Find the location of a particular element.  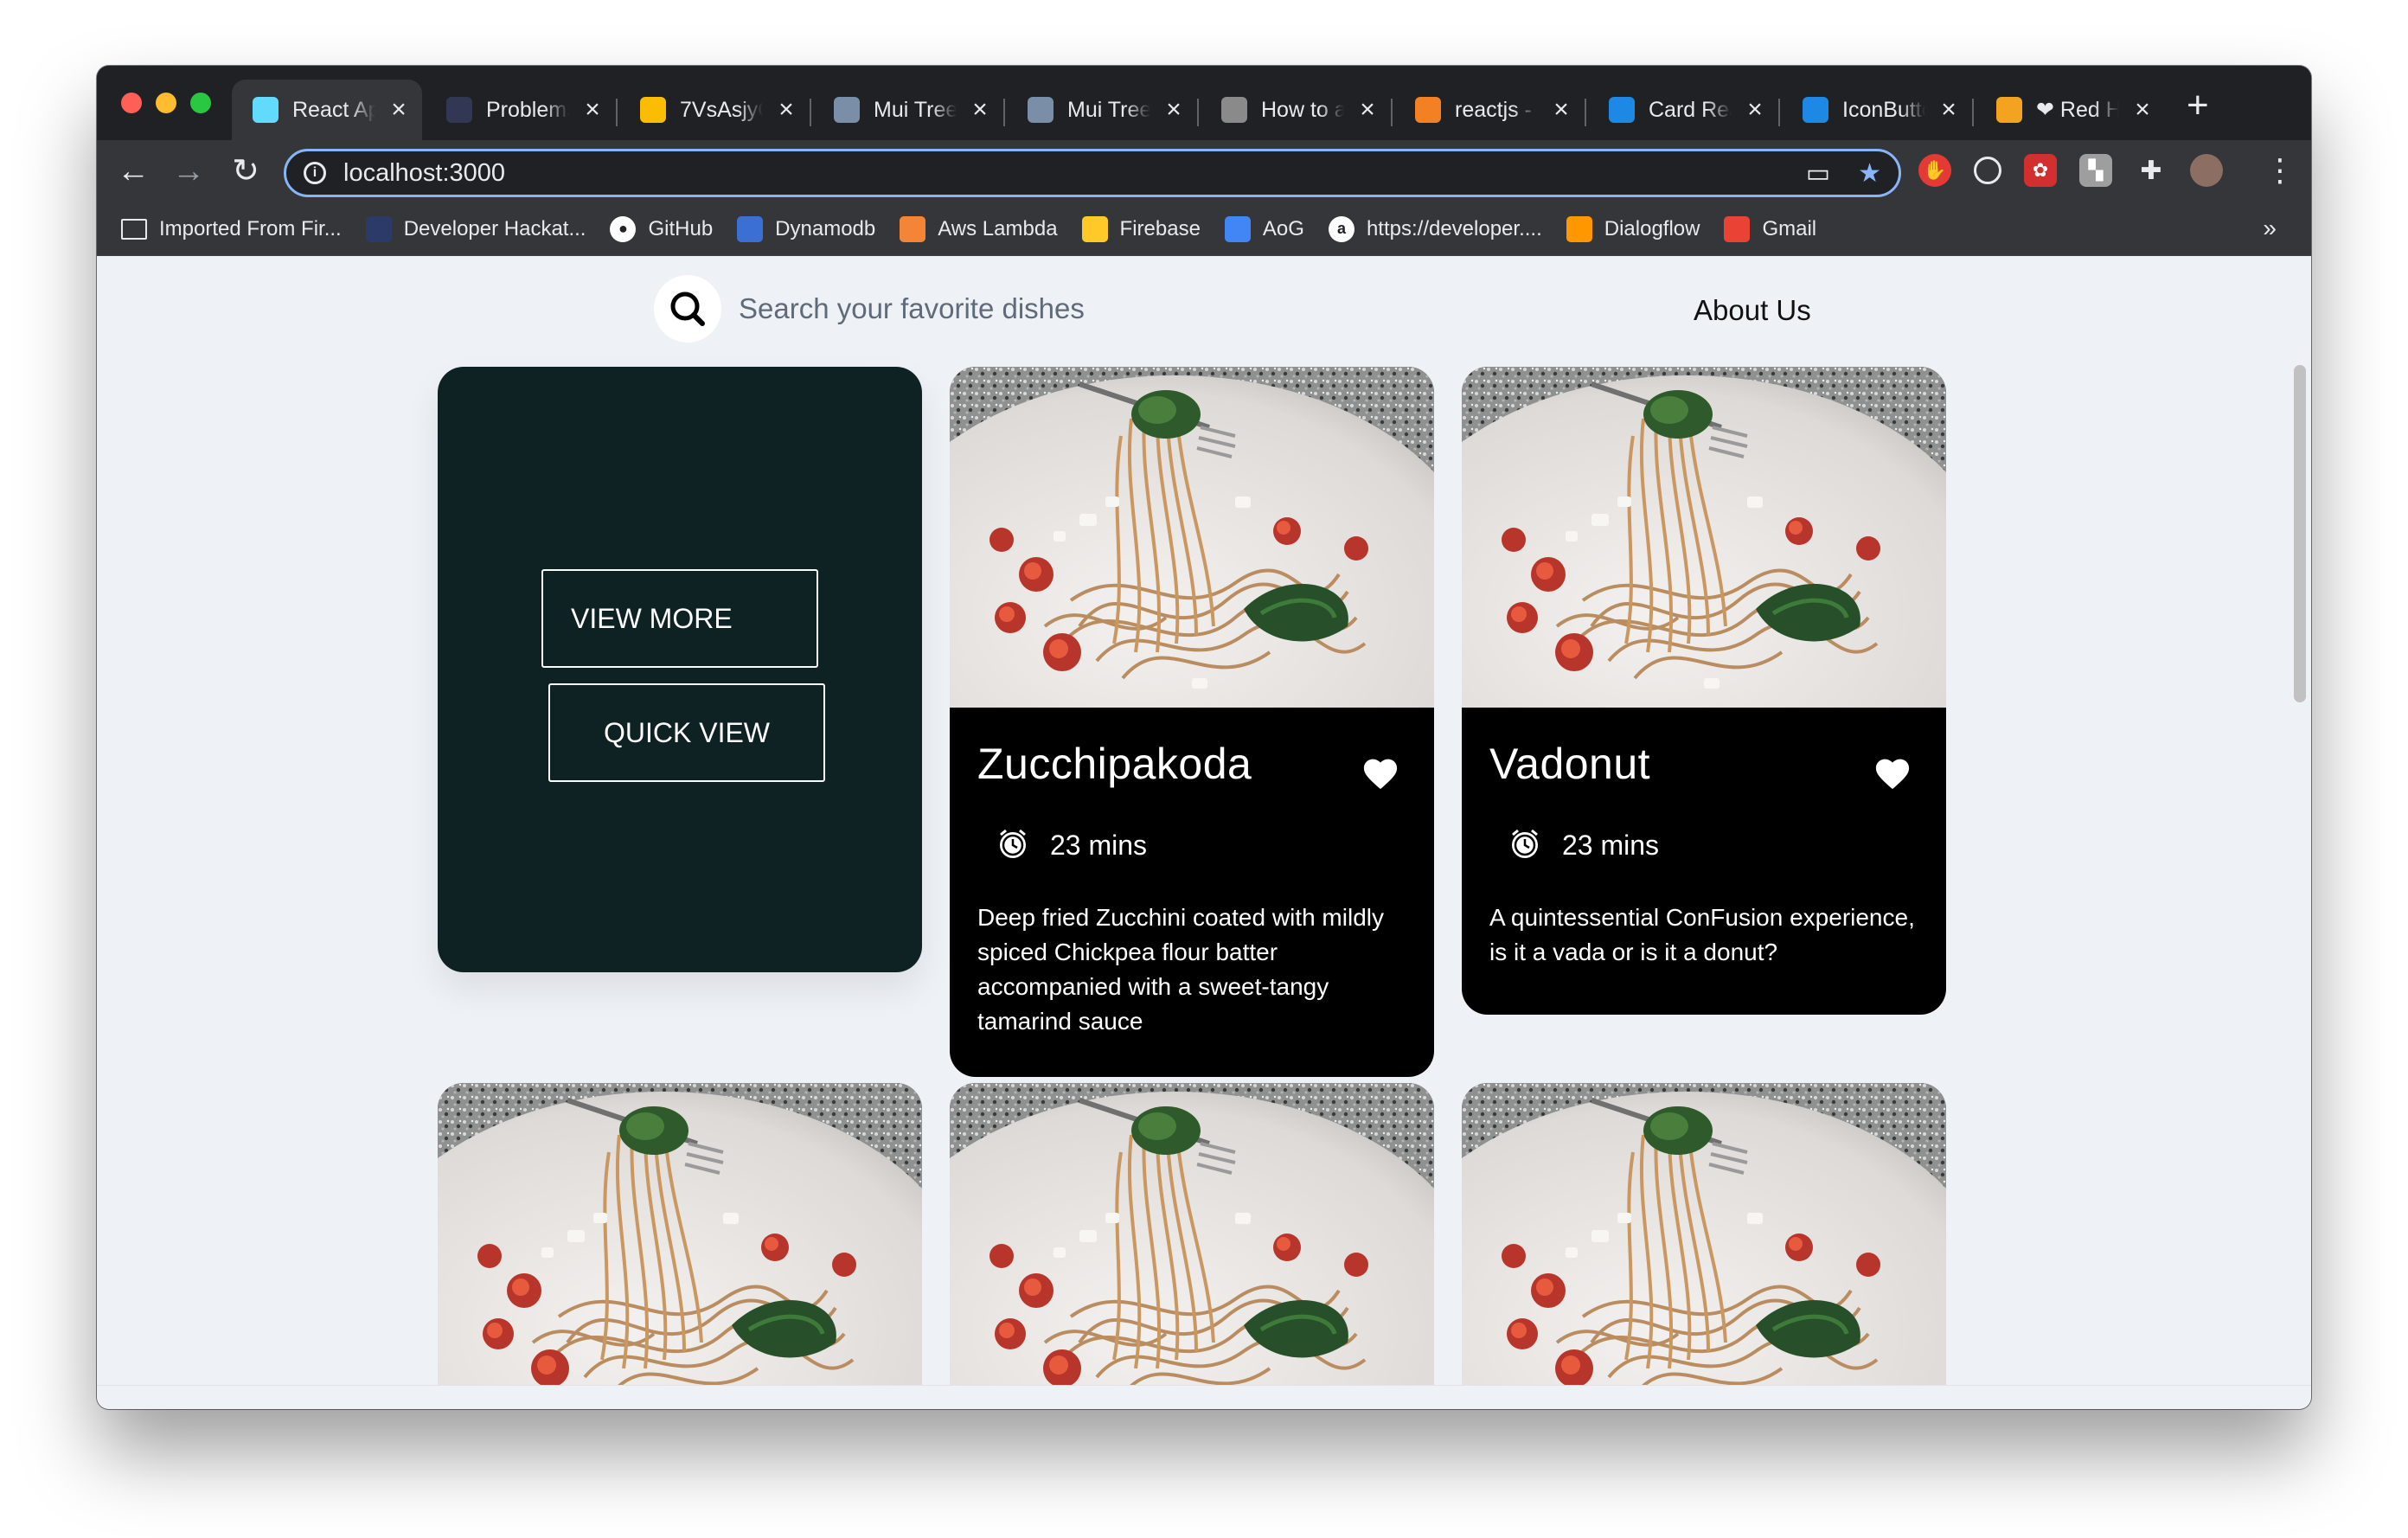

bookmark-item: Dialogflow is located at coordinates (1633, 229).